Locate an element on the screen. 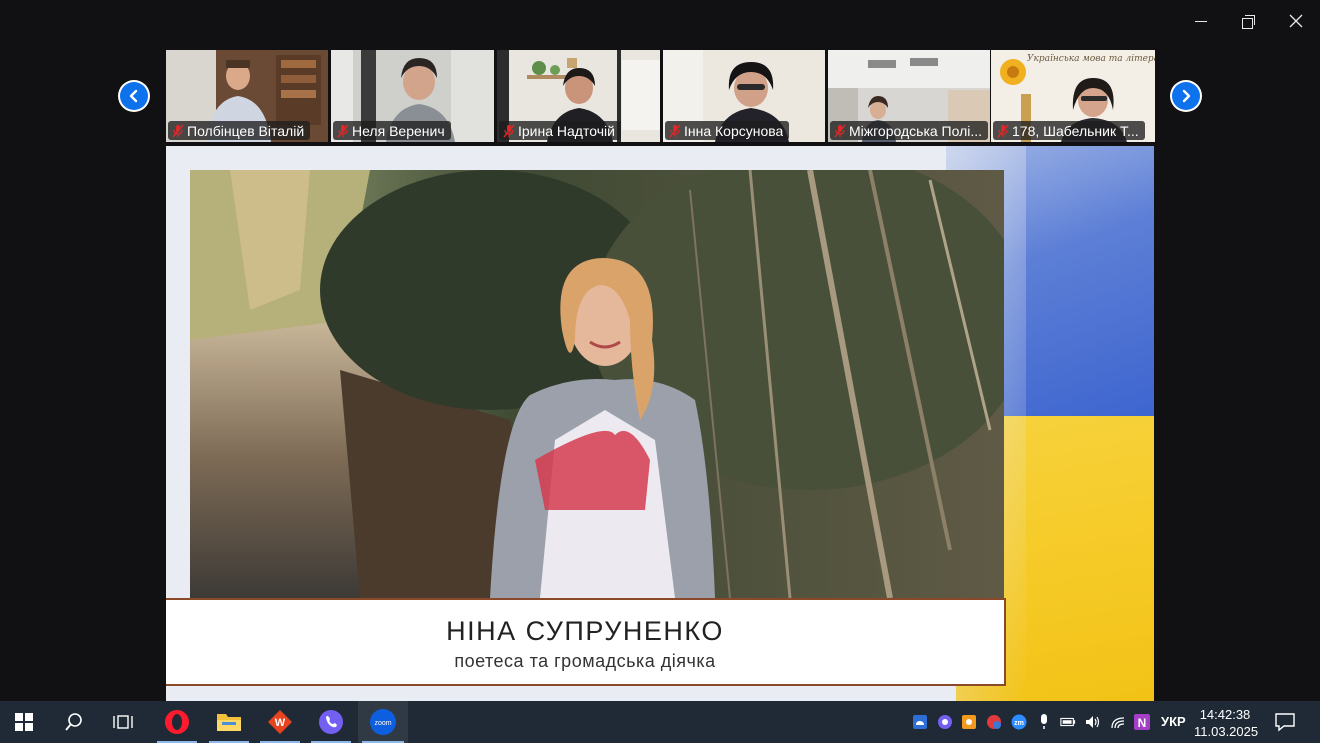  folder-icon is located at coordinates (229, 722).